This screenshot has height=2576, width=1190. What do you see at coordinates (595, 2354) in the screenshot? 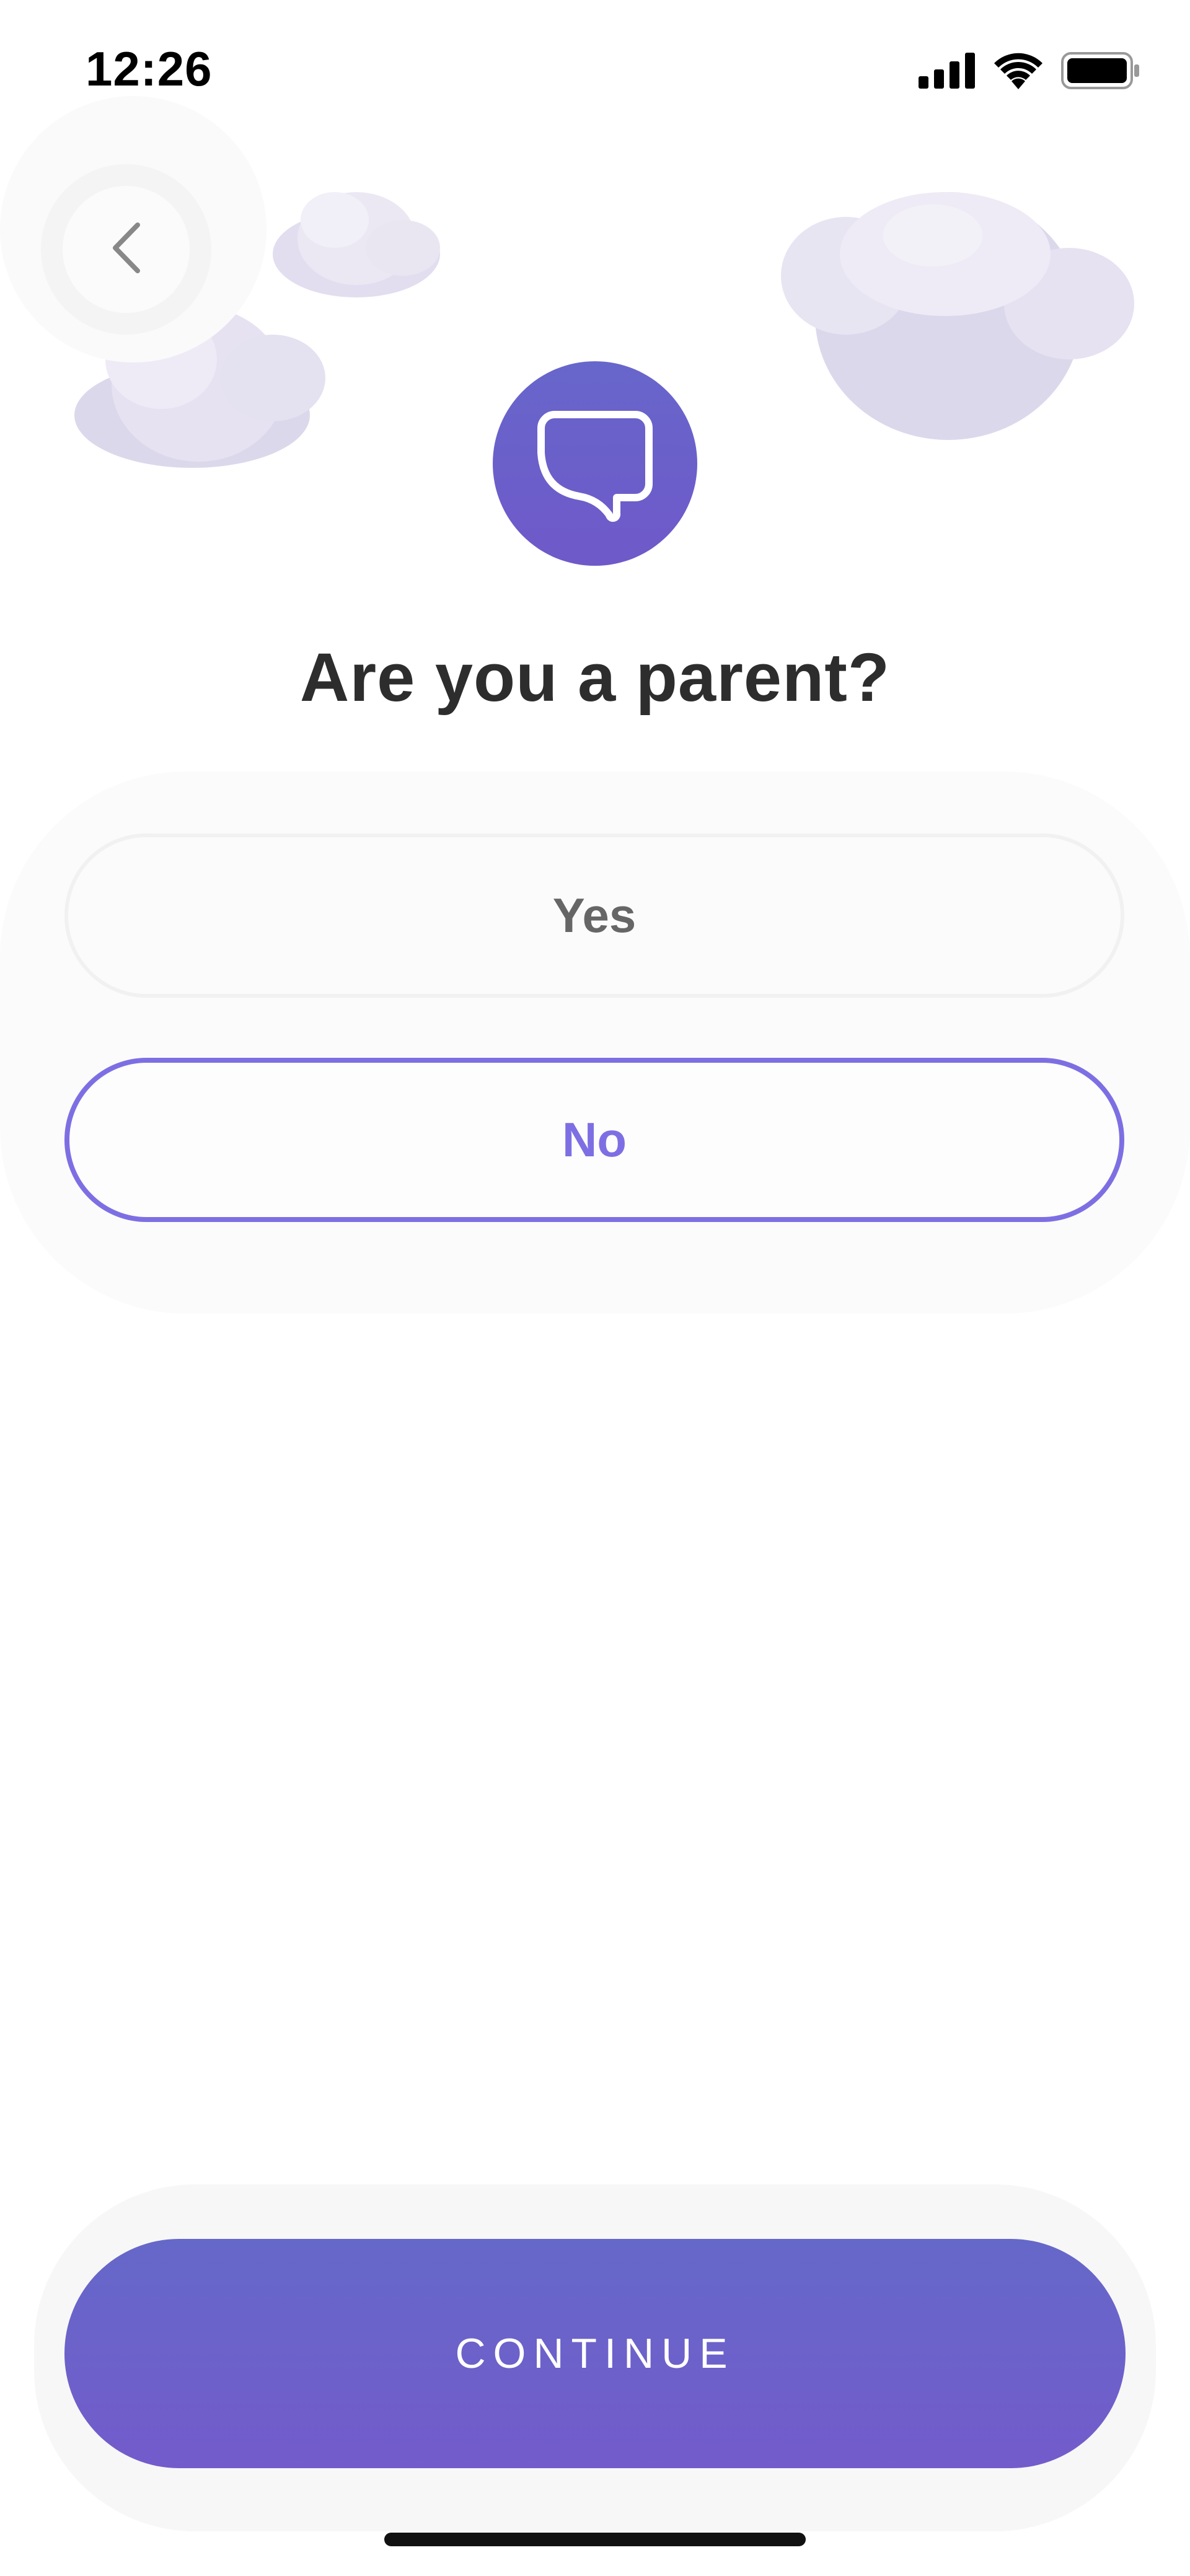
I see `continue-button: CONTINUE` at bounding box center [595, 2354].